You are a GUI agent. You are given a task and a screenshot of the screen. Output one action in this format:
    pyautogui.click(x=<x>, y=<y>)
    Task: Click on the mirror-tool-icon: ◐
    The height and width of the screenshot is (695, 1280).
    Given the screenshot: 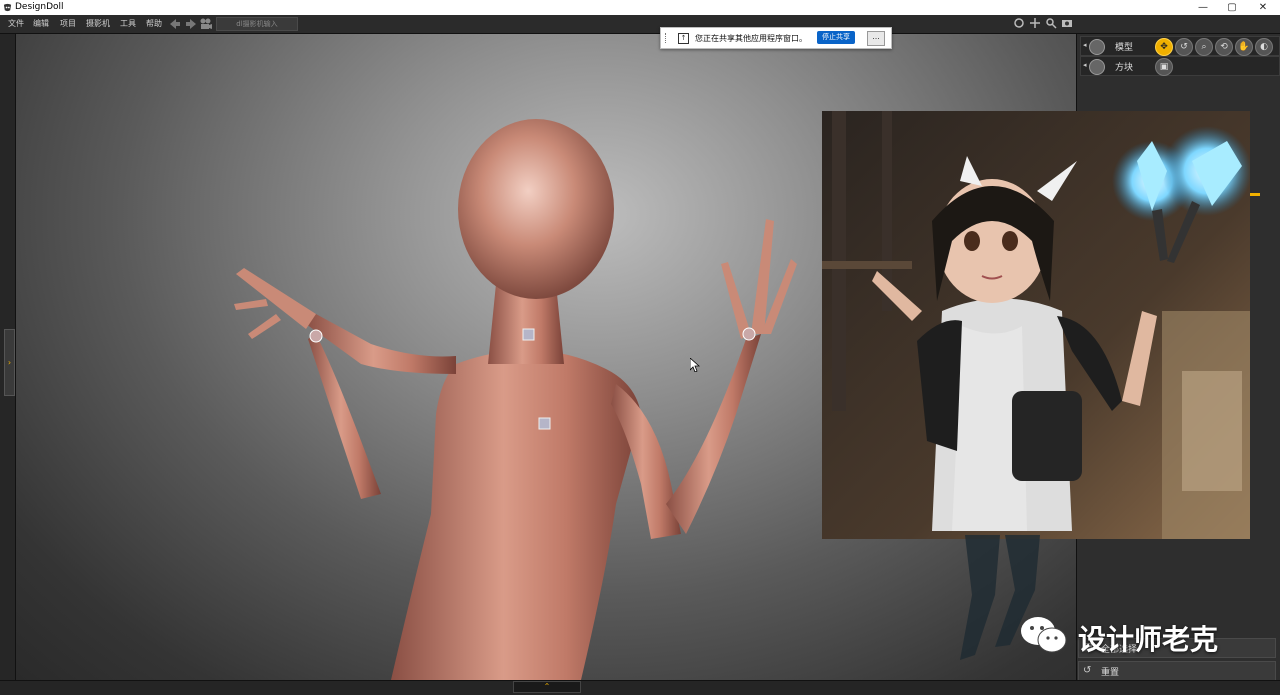 What is the action you would take?
    pyautogui.click(x=1264, y=47)
    